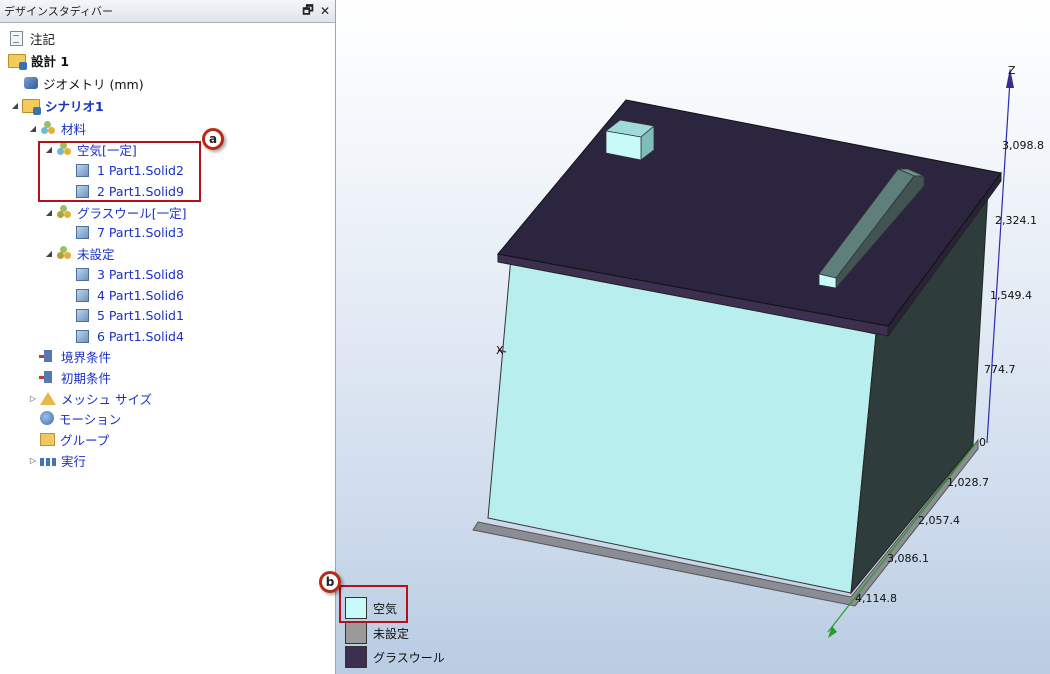  What do you see at coordinates (140, 336) in the screenshot?
I see `tree-item-label: 6 Part1.Solid4` at bounding box center [140, 336].